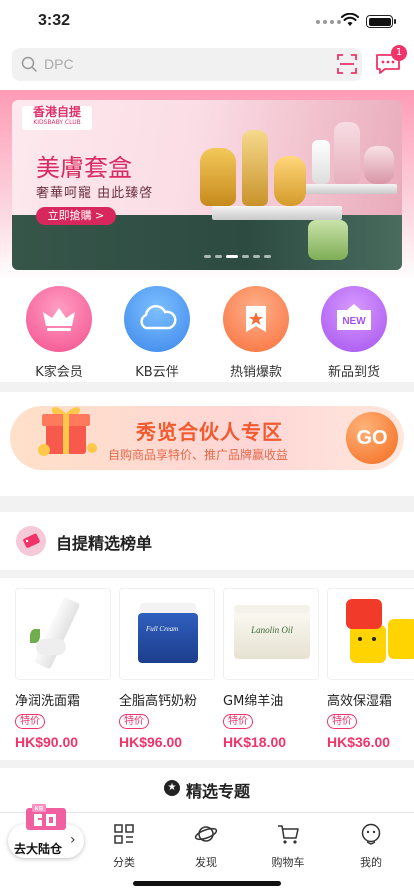 Image resolution: width=414 pixels, height=896 pixels. I want to click on svg-text: KB, so click(39, 810).